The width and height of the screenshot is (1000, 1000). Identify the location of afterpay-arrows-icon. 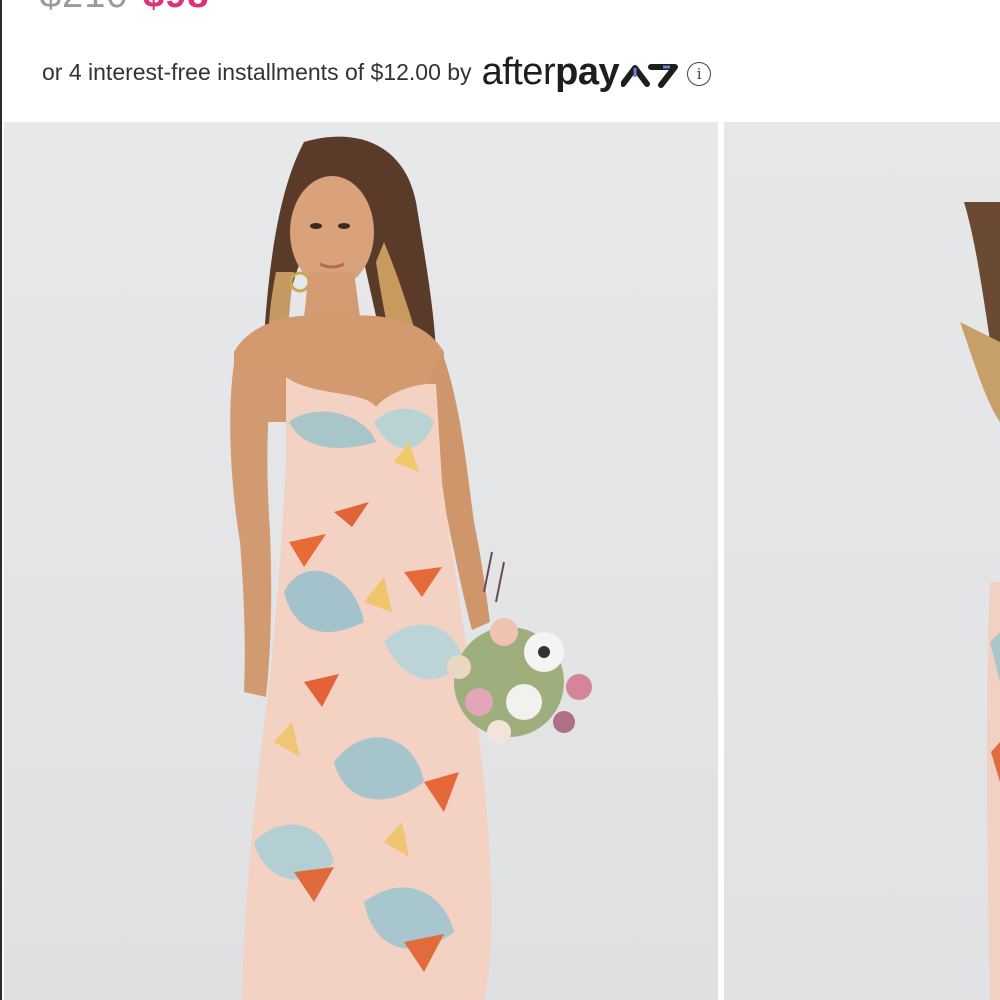
(650, 76).